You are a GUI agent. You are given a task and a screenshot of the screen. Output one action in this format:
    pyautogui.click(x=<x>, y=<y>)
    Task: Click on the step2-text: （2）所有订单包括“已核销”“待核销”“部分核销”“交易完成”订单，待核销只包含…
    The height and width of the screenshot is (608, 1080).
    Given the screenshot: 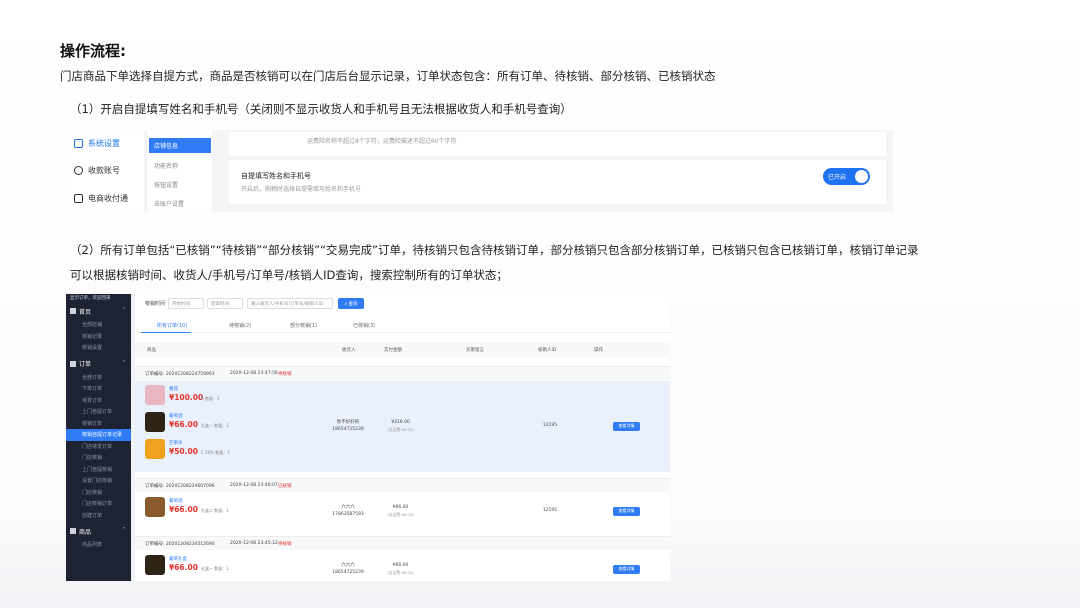 What is the action you would take?
    pyautogui.click(x=560, y=263)
    